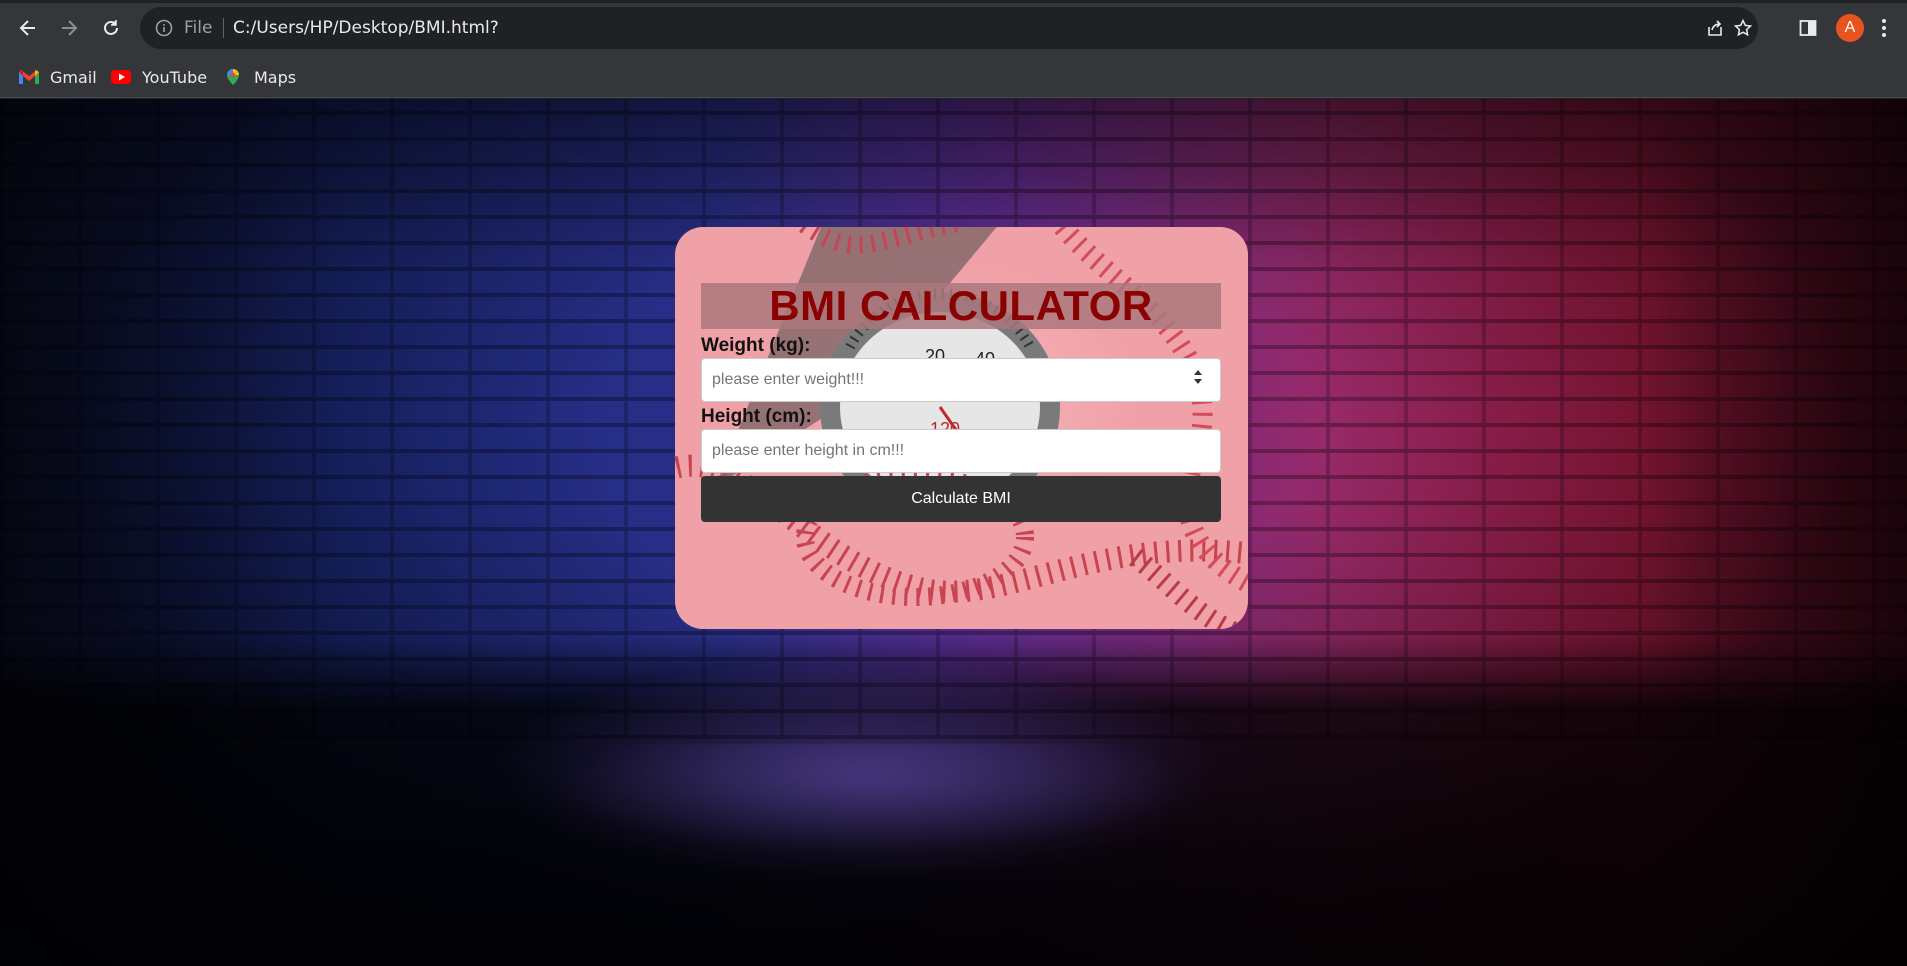  I want to click on reload-button, so click(111, 28).